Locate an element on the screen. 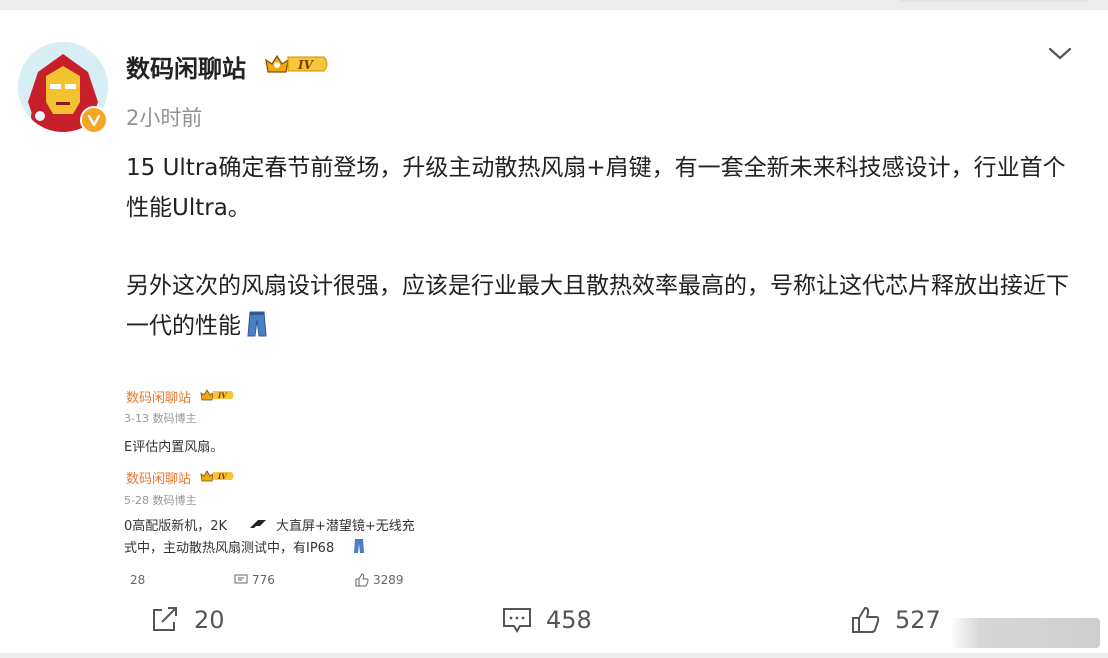  embed-text-1: E评估内置风扇。 is located at coordinates (174, 447).